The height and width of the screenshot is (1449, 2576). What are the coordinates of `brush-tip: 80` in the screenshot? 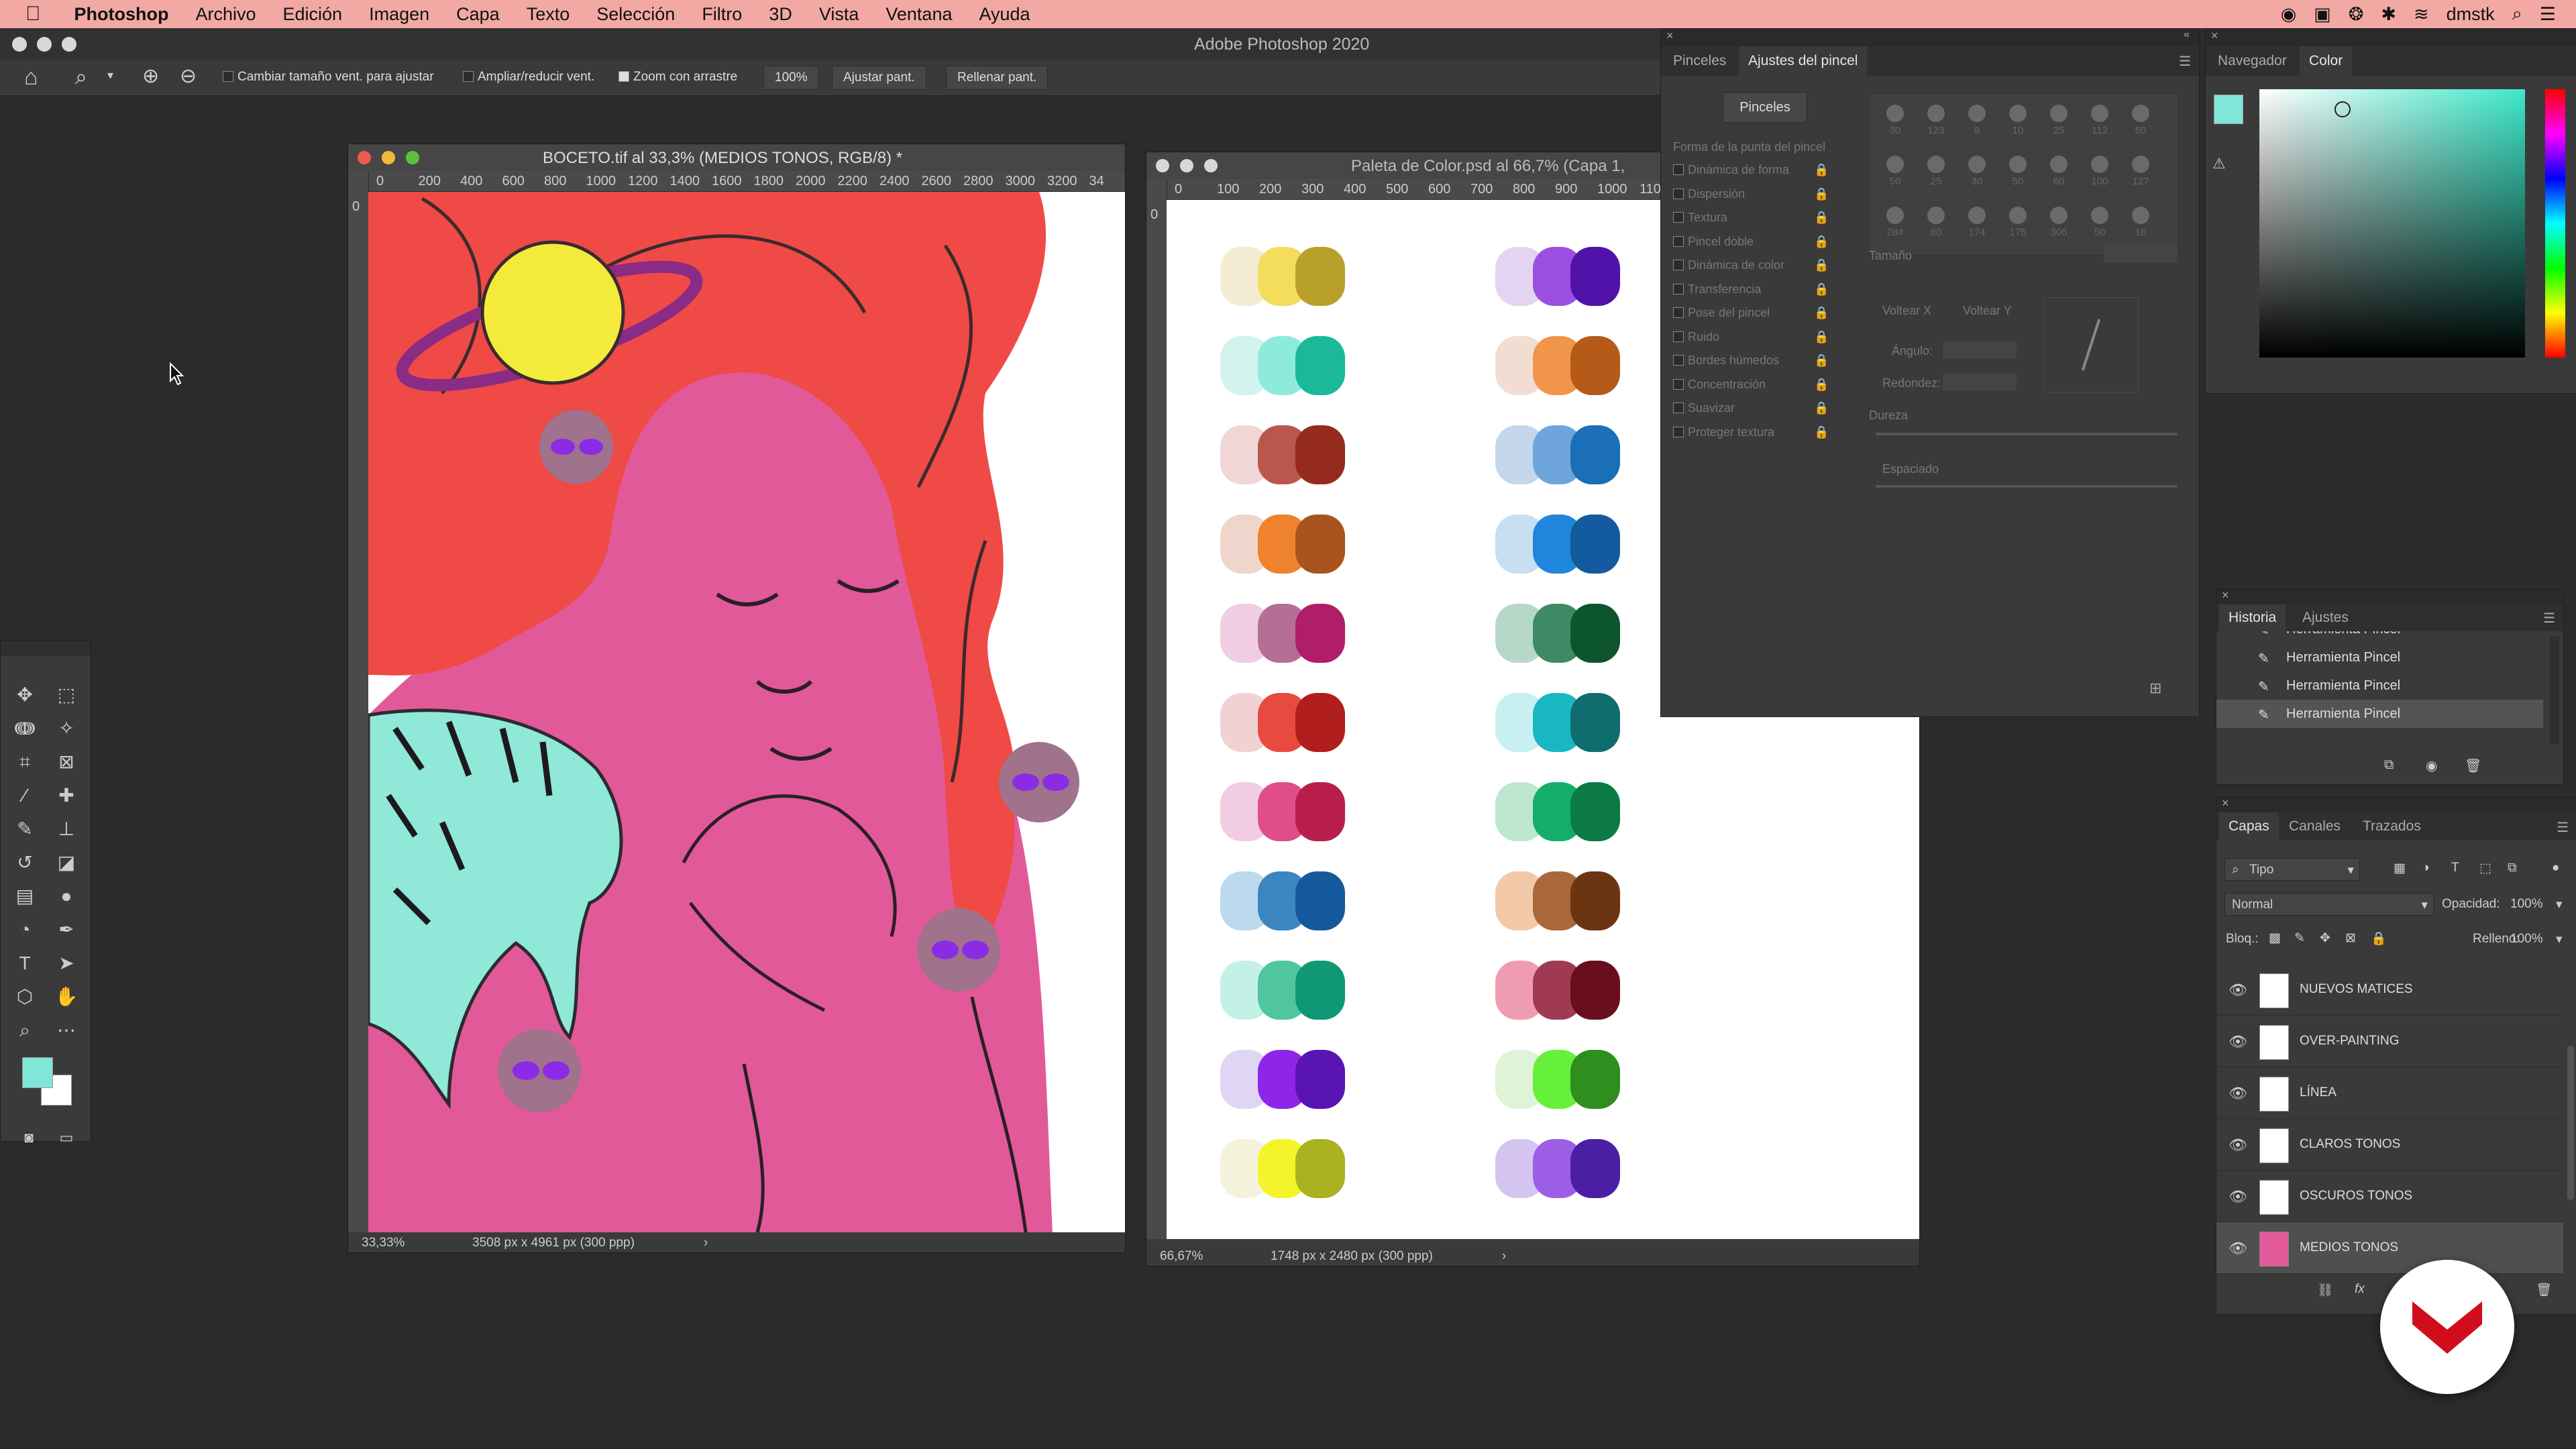 It's located at (1936, 223).